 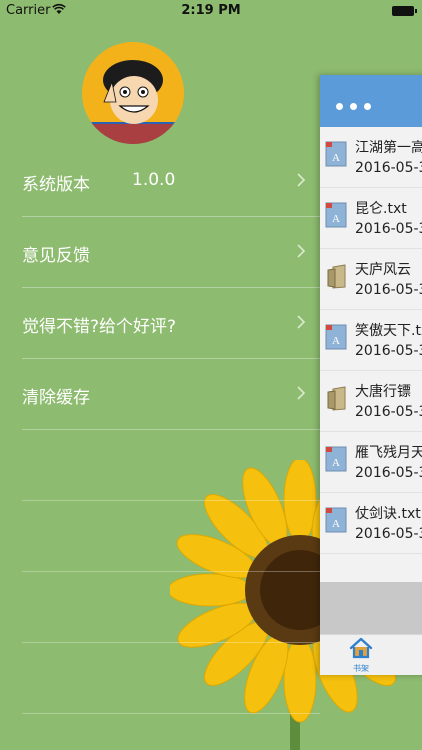 I want to click on more-icon, so click(x=353, y=106).